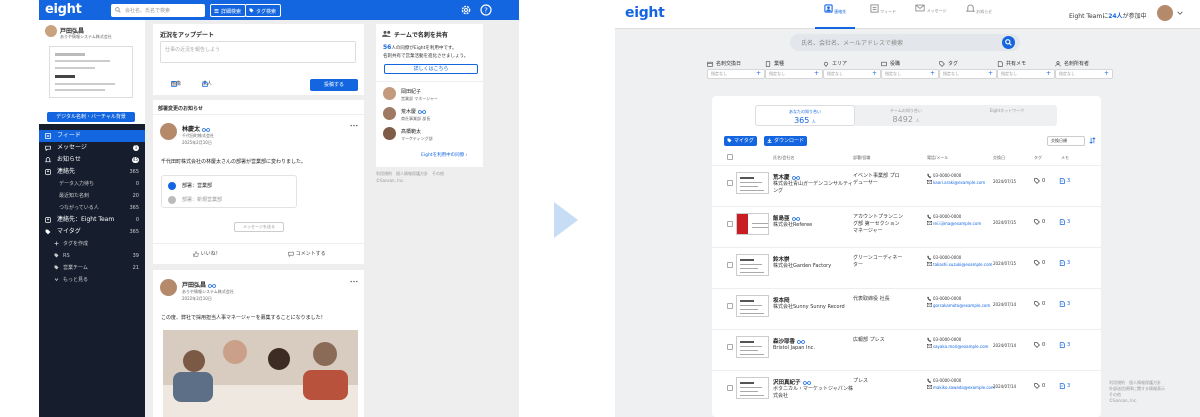 This screenshot has height=417, width=1200. What do you see at coordinates (905, 42) in the screenshot?
I see `search-input: 氏名、会社名、メールアドレスで検索` at bounding box center [905, 42].